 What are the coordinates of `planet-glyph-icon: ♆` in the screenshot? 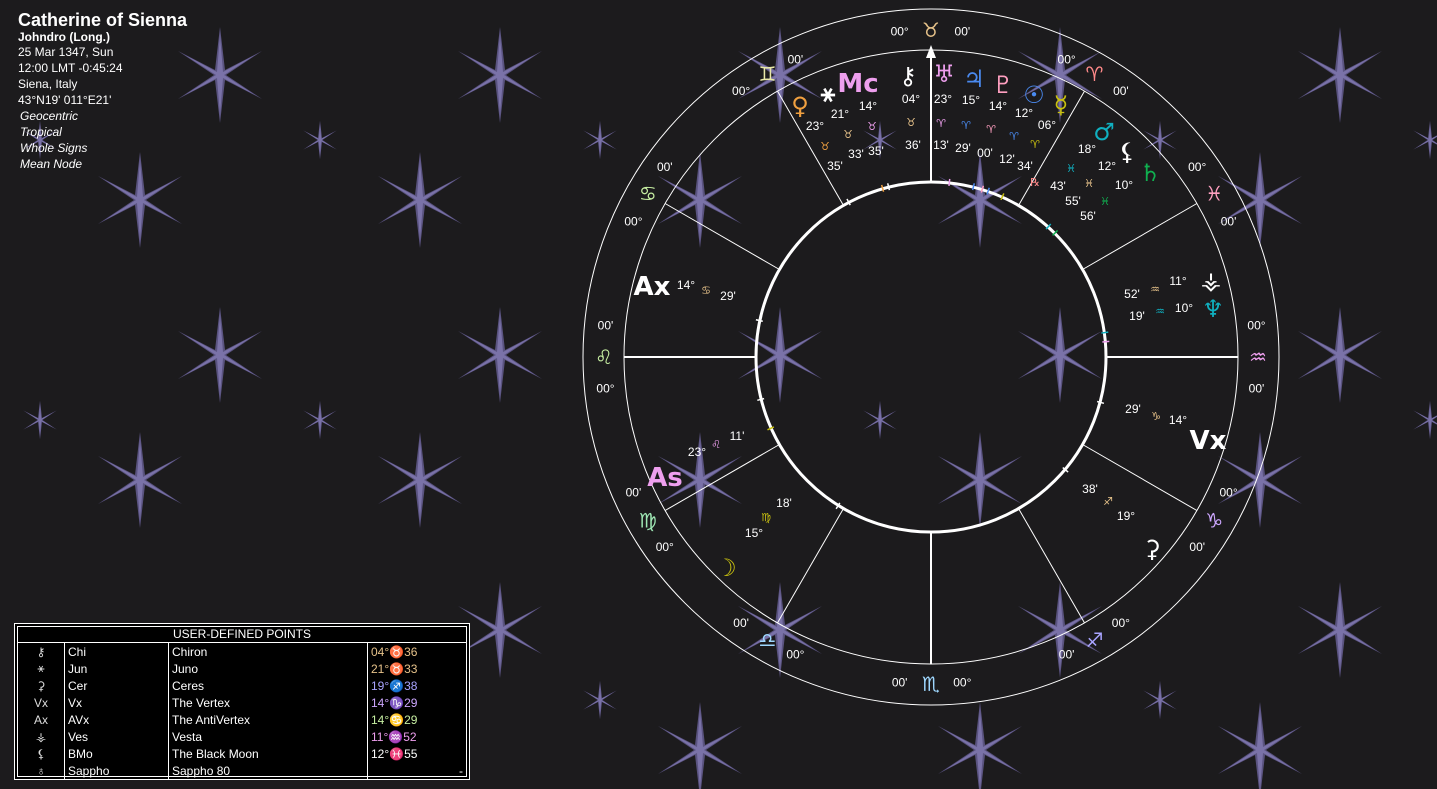 It's located at (1213, 309).